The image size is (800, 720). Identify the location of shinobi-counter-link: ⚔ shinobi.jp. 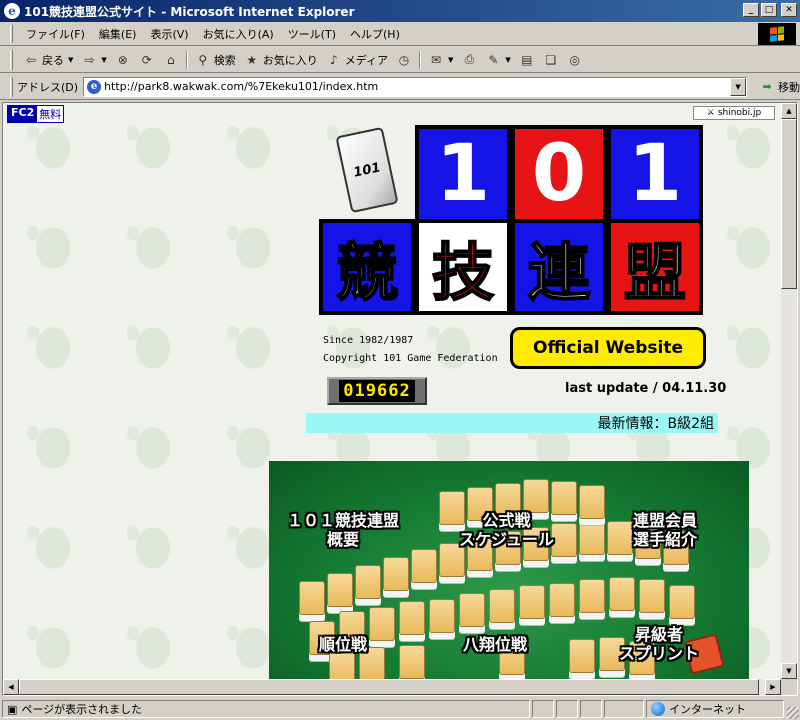
(734, 113).